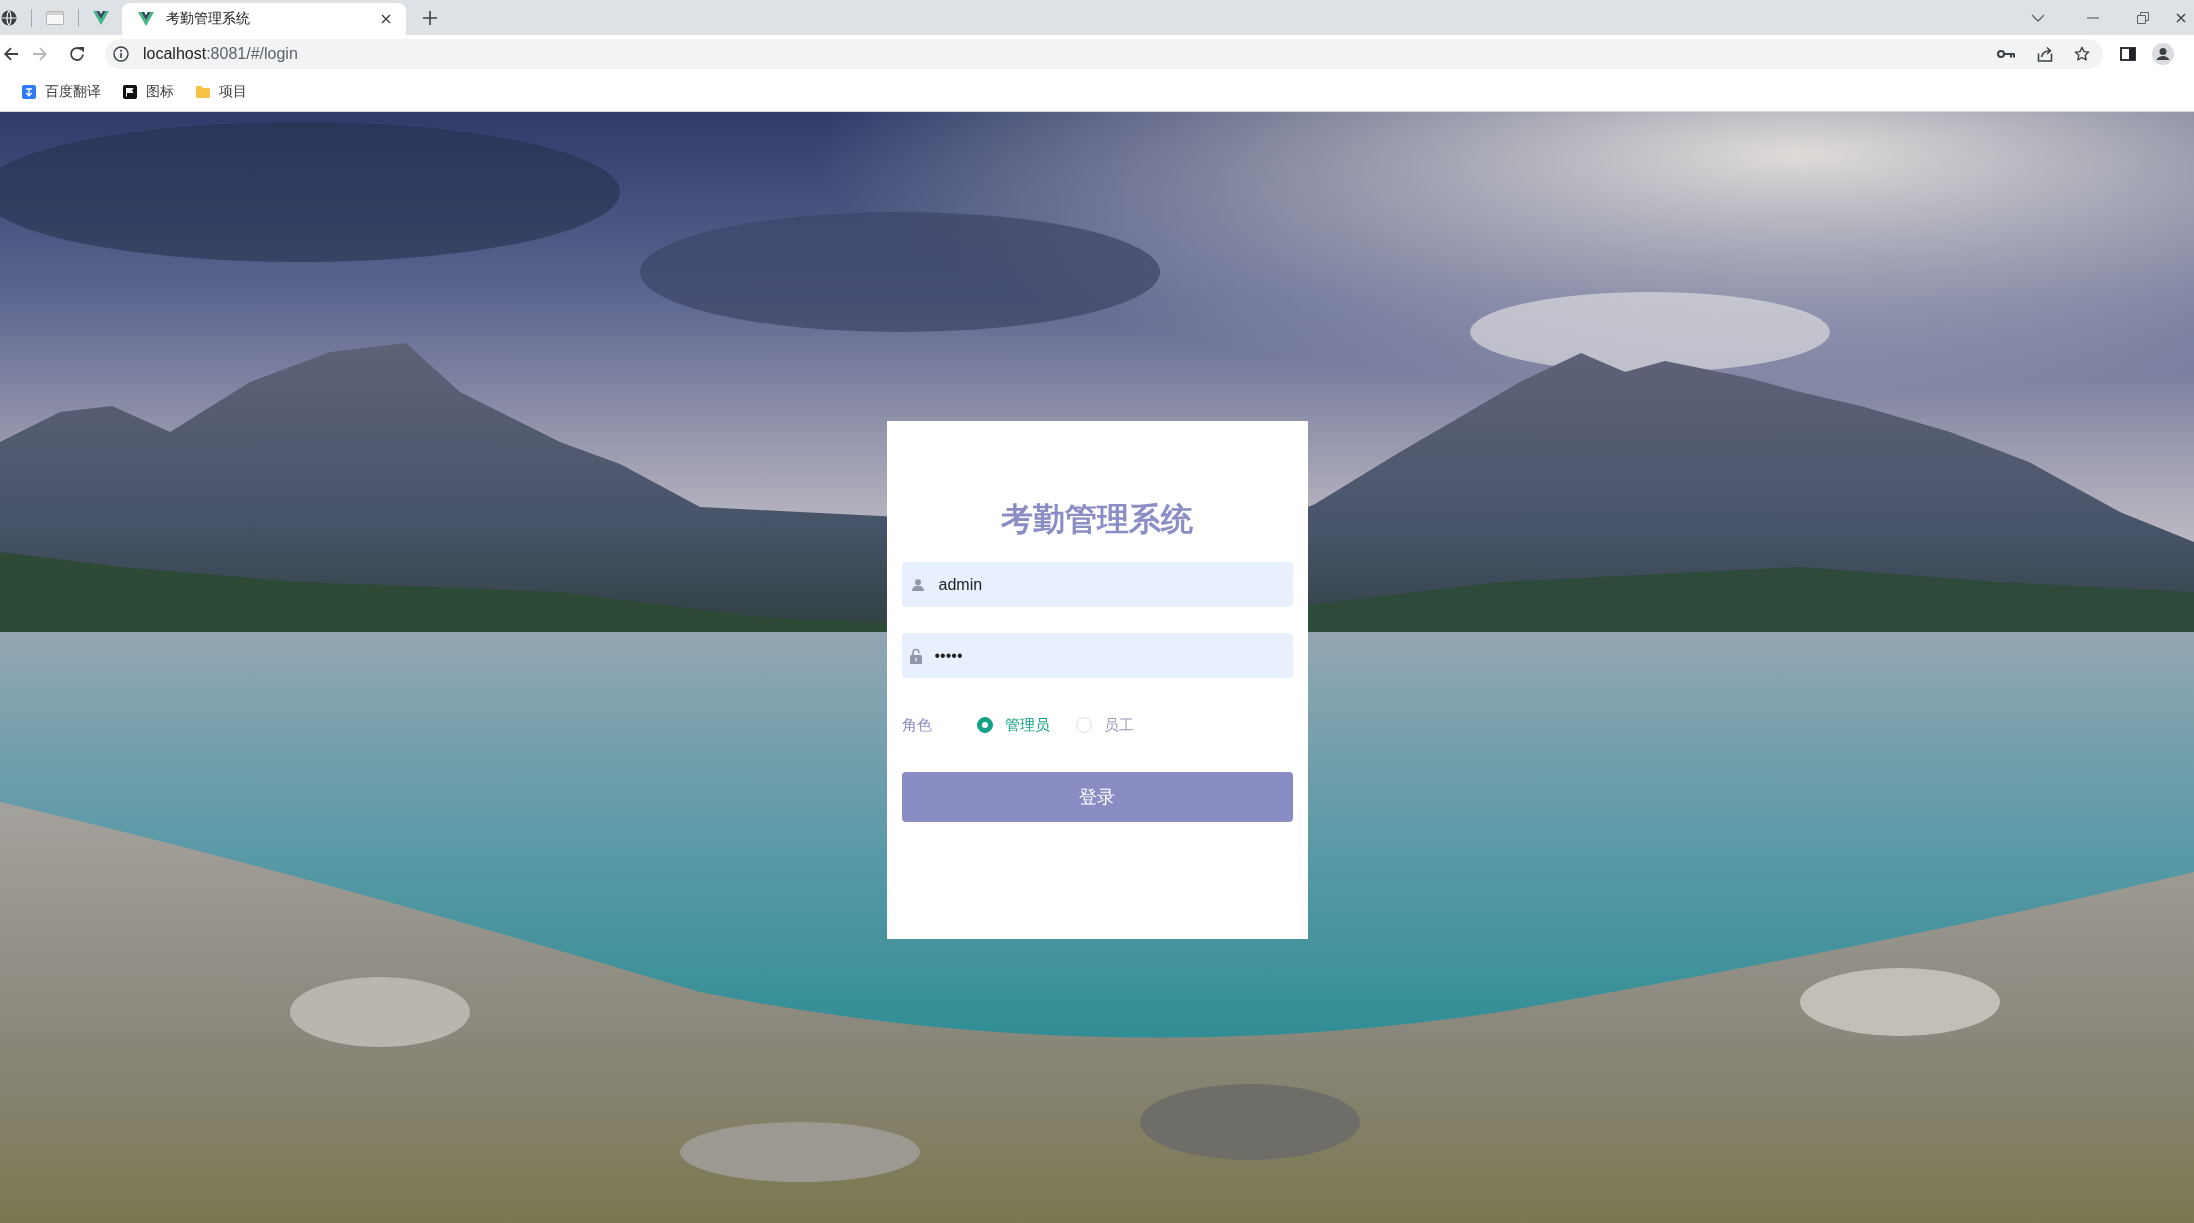 This screenshot has height=1223, width=2194. I want to click on profile-button, so click(2163, 53).